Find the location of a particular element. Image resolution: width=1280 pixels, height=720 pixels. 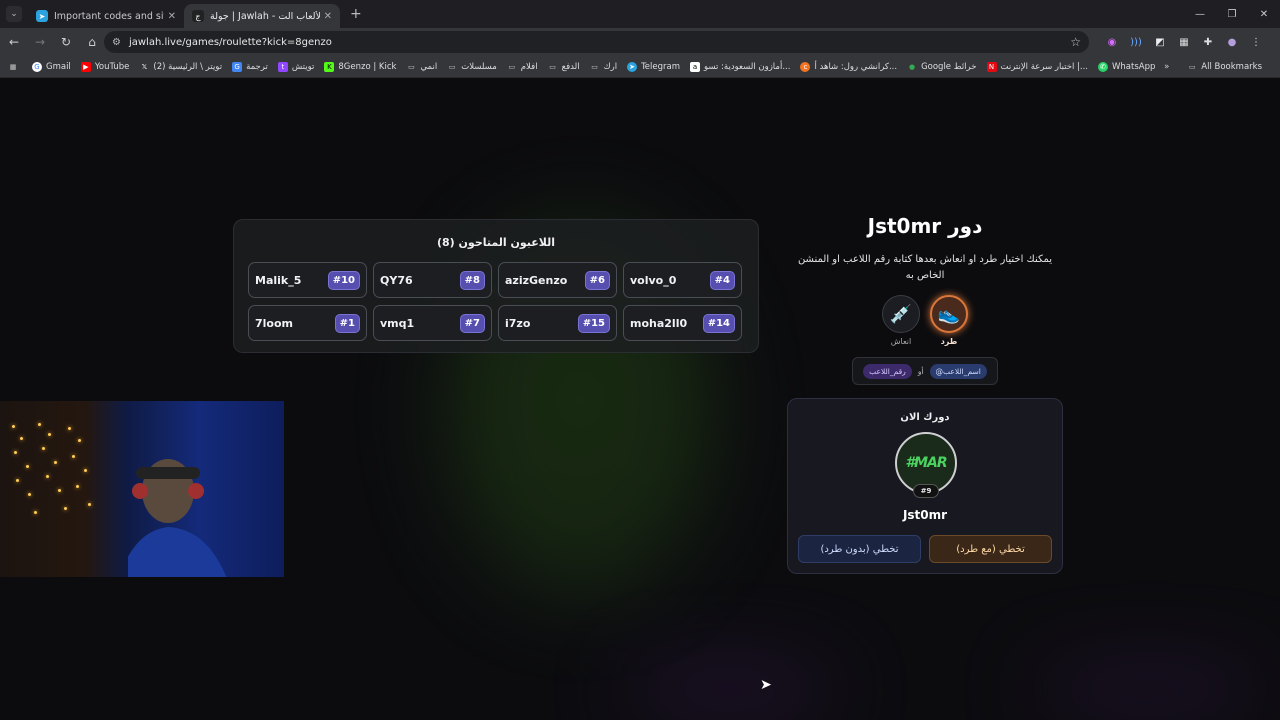

reload-icon: ↻ is located at coordinates (66, 42).